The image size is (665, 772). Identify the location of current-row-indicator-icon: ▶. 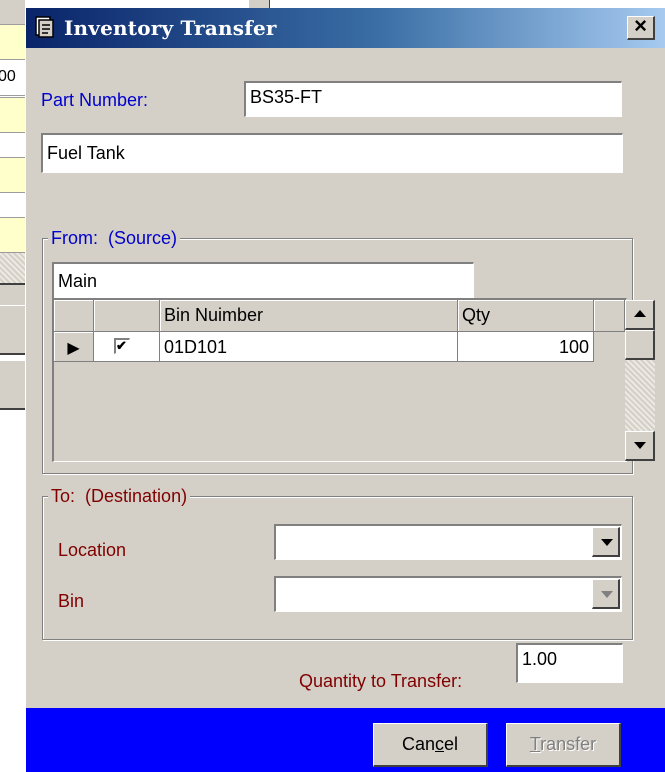
(73, 348).